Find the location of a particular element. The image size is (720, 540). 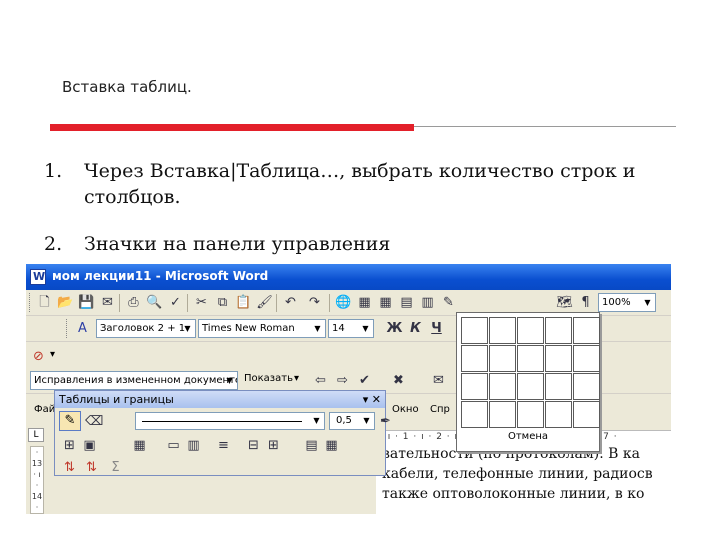

permission-icon: ✉ is located at coordinates (107, 302).